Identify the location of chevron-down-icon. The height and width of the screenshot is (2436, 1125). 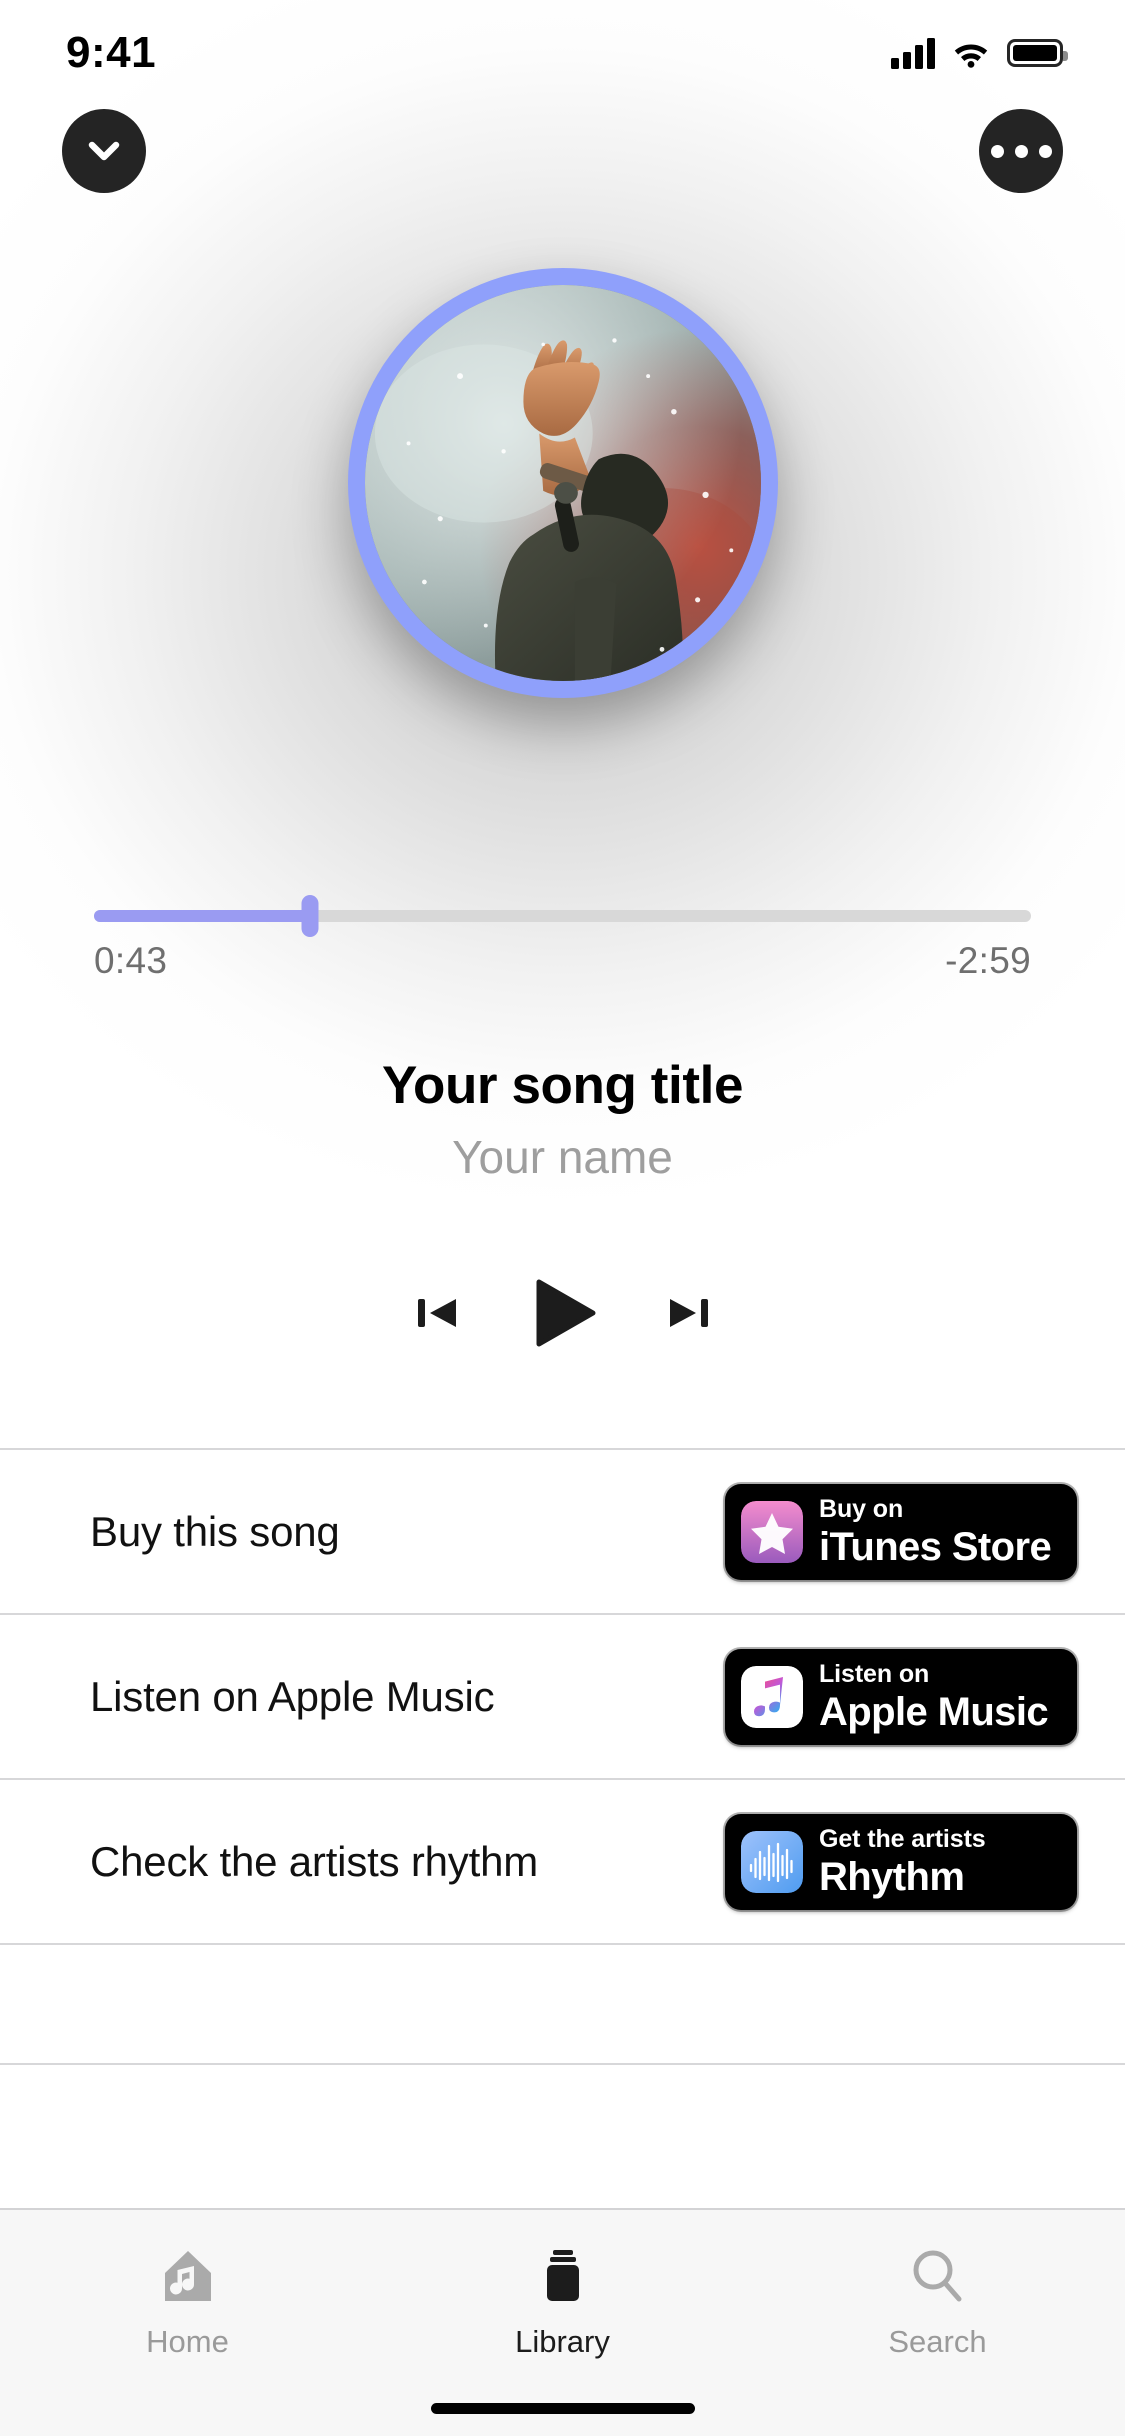
(104, 151).